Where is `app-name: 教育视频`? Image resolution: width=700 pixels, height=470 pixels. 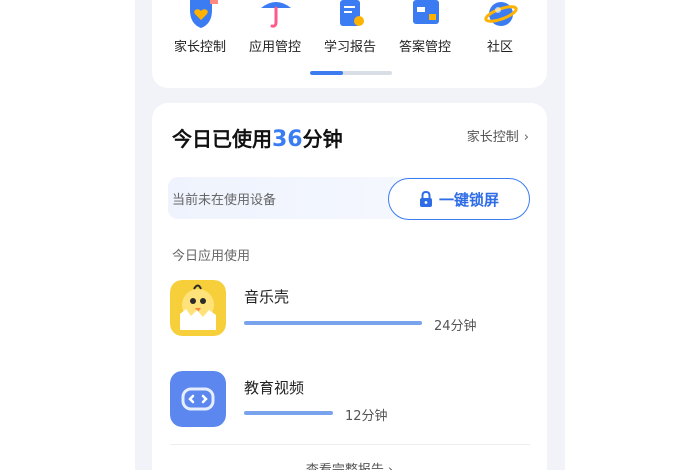 app-name: 教育视频 is located at coordinates (274, 388).